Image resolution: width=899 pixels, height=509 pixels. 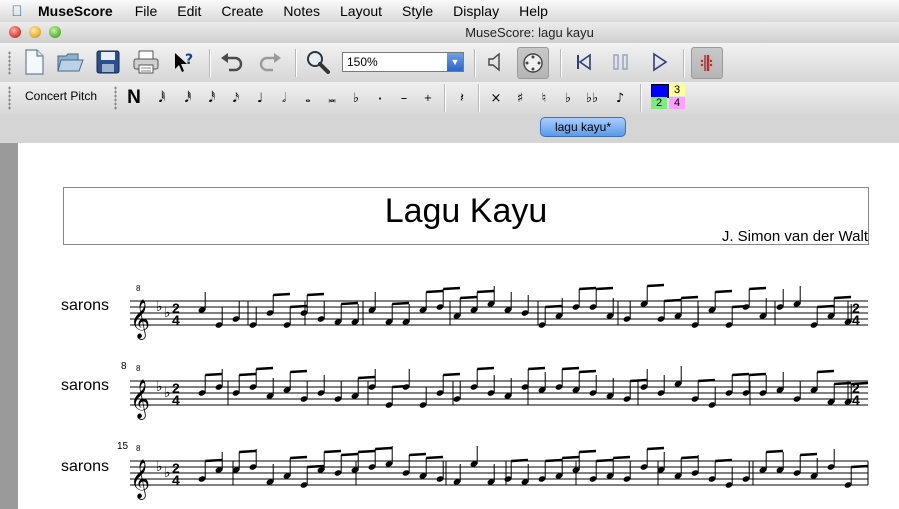 I want to click on midi-input-button, so click(x=496, y=62).